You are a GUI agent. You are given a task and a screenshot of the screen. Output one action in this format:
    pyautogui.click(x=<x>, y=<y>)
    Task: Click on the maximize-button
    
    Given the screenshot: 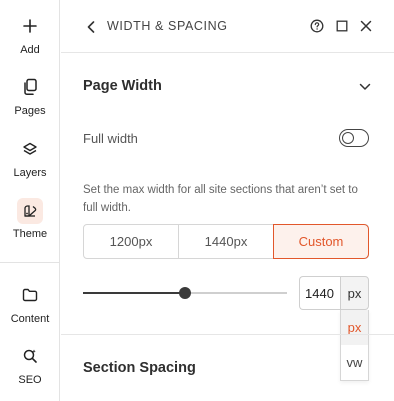 What is the action you would take?
    pyautogui.click(x=342, y=26)
    